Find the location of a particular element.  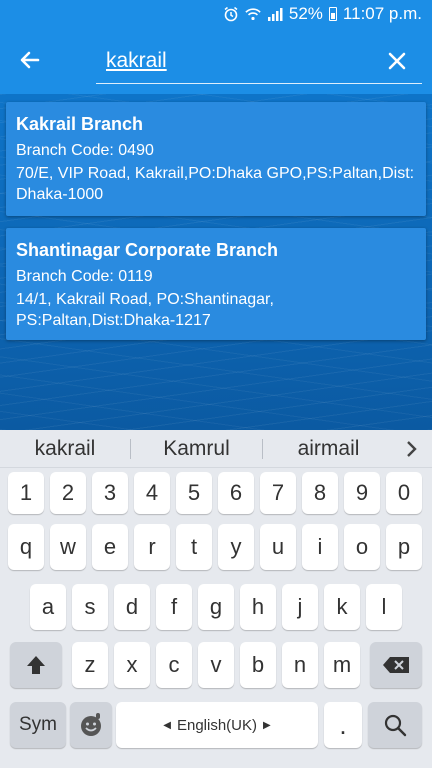

key-j: j is located at coordinates (300, 607).